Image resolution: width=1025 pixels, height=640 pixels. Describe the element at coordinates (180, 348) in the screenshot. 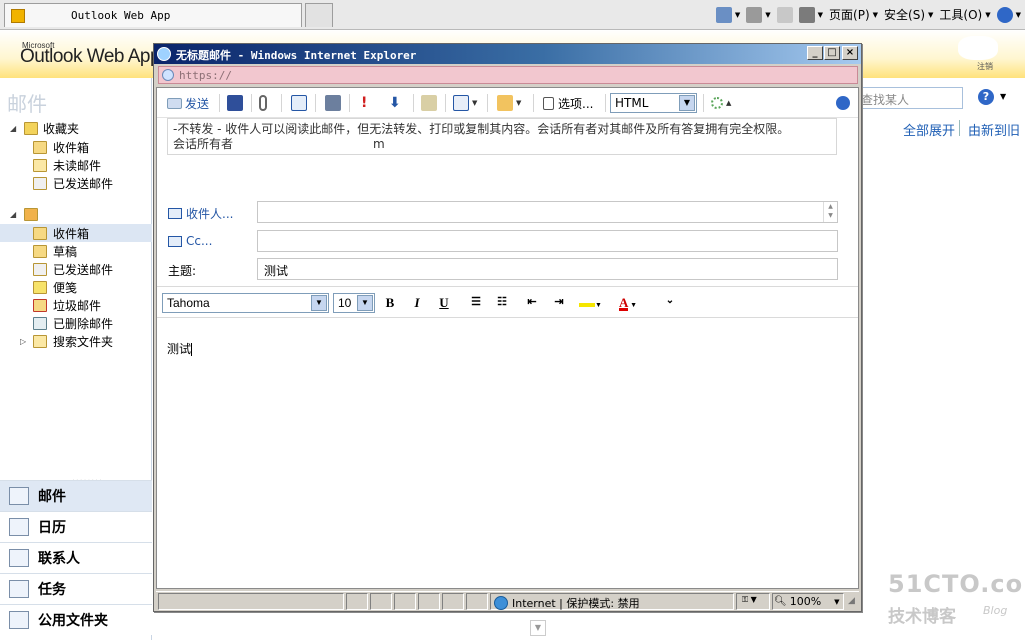

I see `message-body-editor: 测试` at that location.